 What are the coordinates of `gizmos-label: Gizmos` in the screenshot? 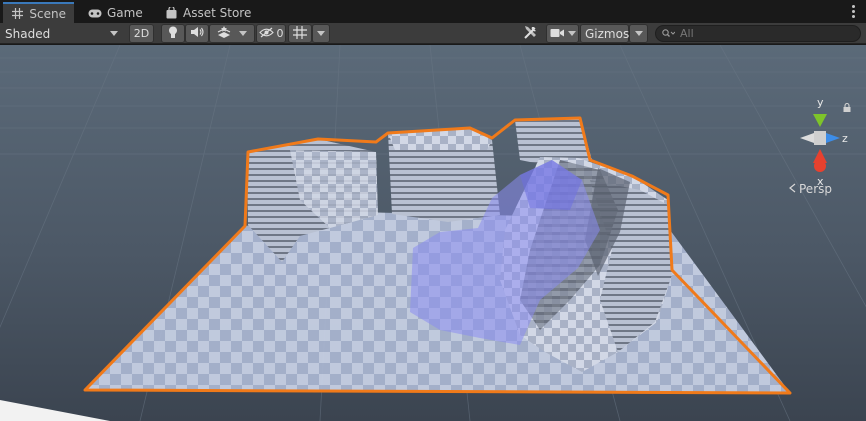 It's located at (607, 33).